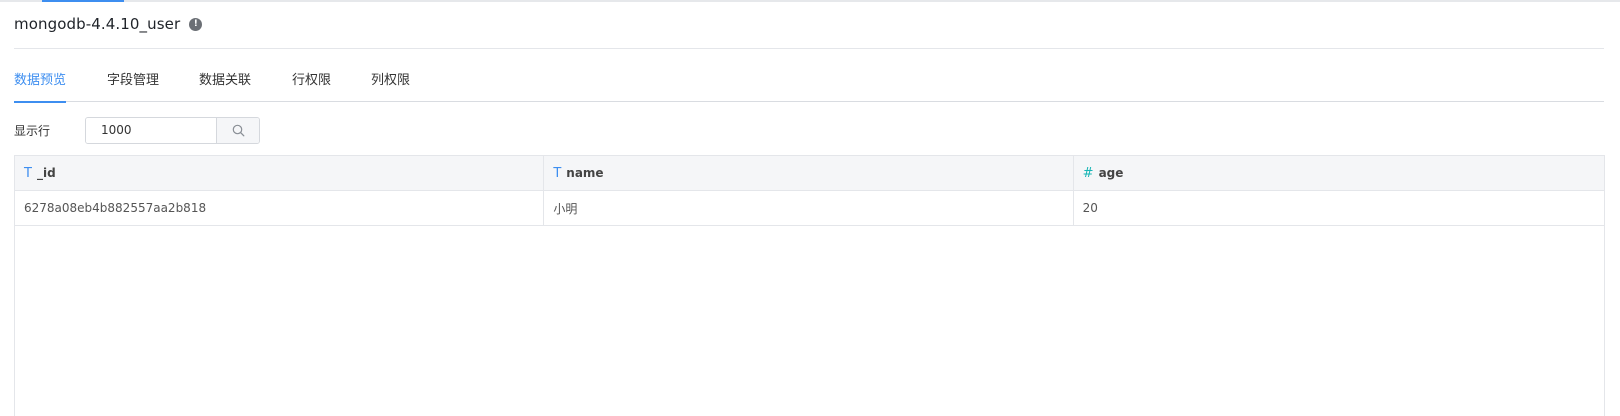 This screenshot has height=416, width=1620. Describe the element at coordinates (1339, 173) in the screenshot. I see `column-header-age: # age` at that location.